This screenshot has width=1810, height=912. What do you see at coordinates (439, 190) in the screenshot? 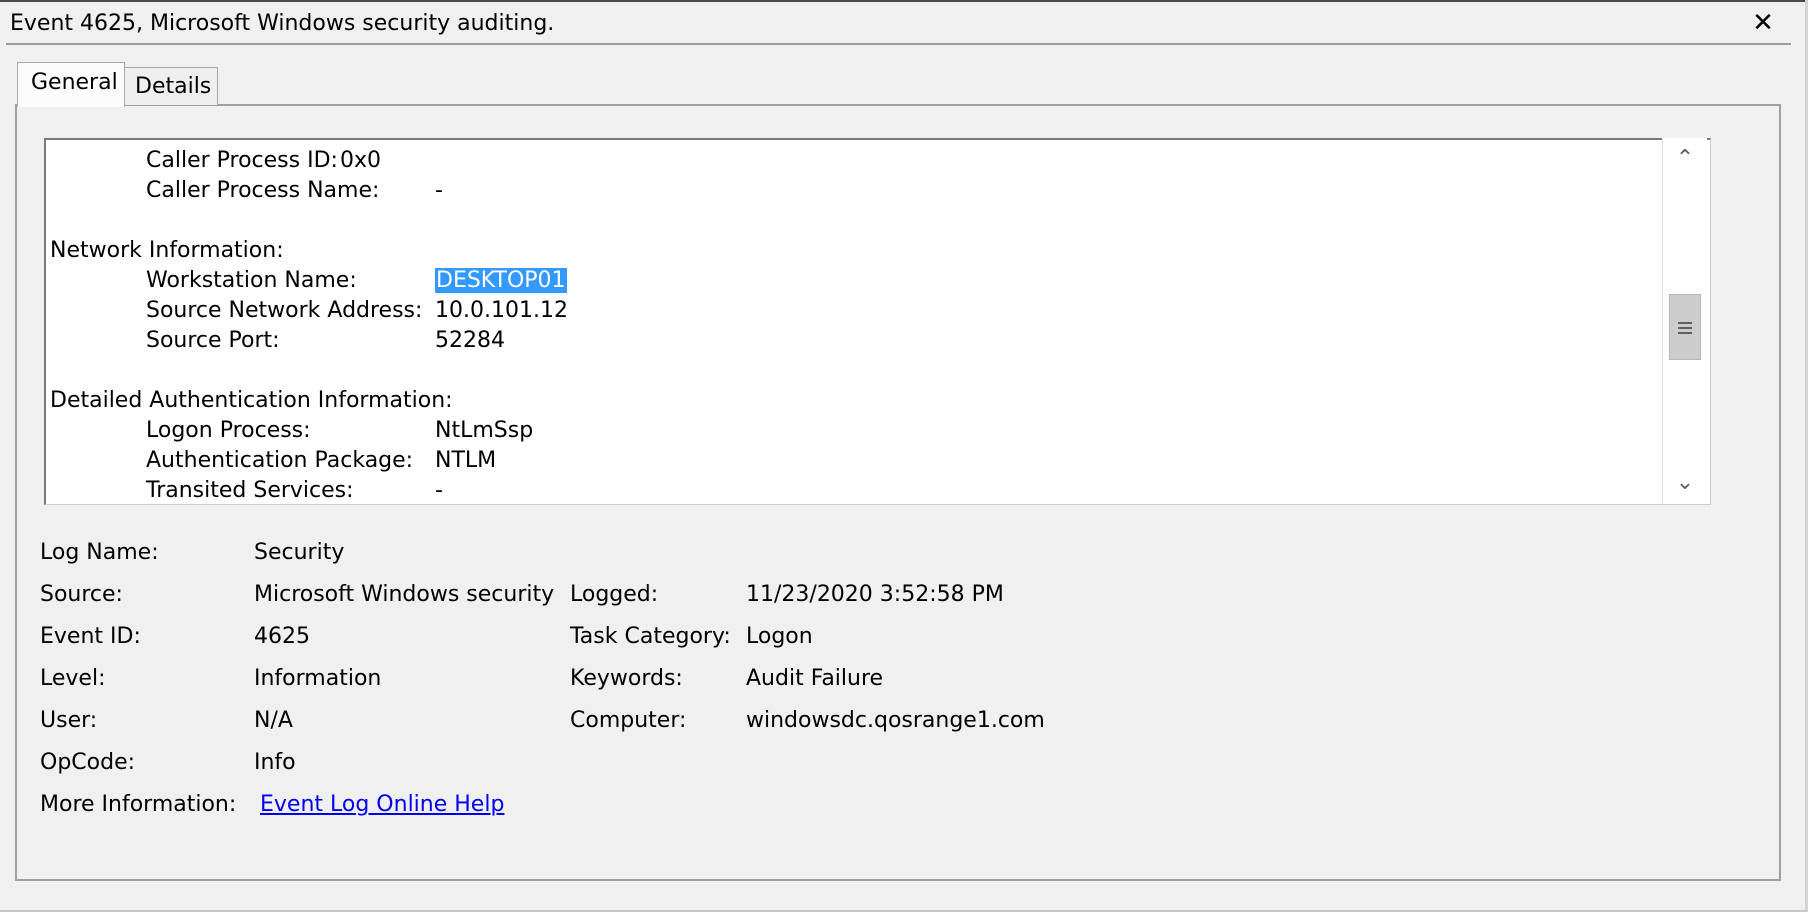
I see `caller-process-name-value: -` at bounding box center [439, 190].